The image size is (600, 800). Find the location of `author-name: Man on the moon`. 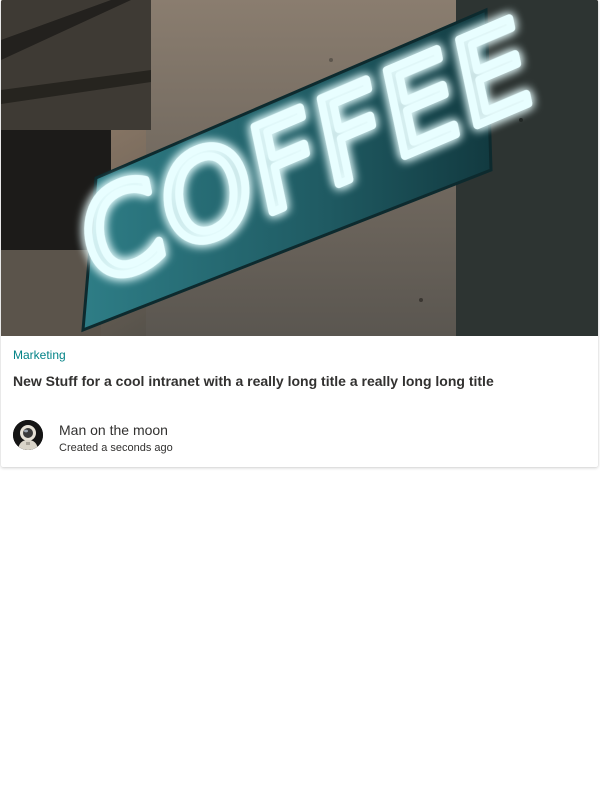

author-name: Man on the moon is located at coordinates (113, 430).